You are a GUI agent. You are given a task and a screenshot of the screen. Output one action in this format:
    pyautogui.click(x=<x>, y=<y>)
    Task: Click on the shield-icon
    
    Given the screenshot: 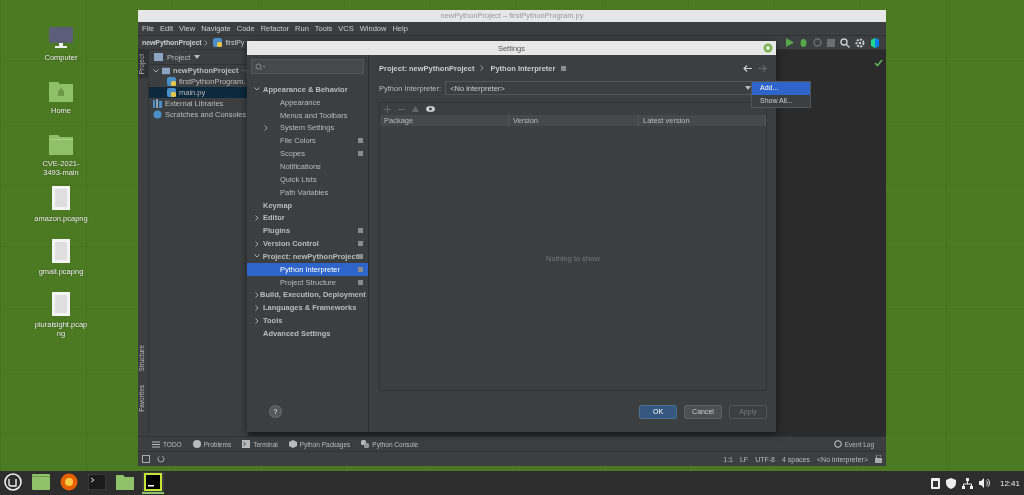 What is the action you would take?
    pyautogui.click(x=950, y=483)
    